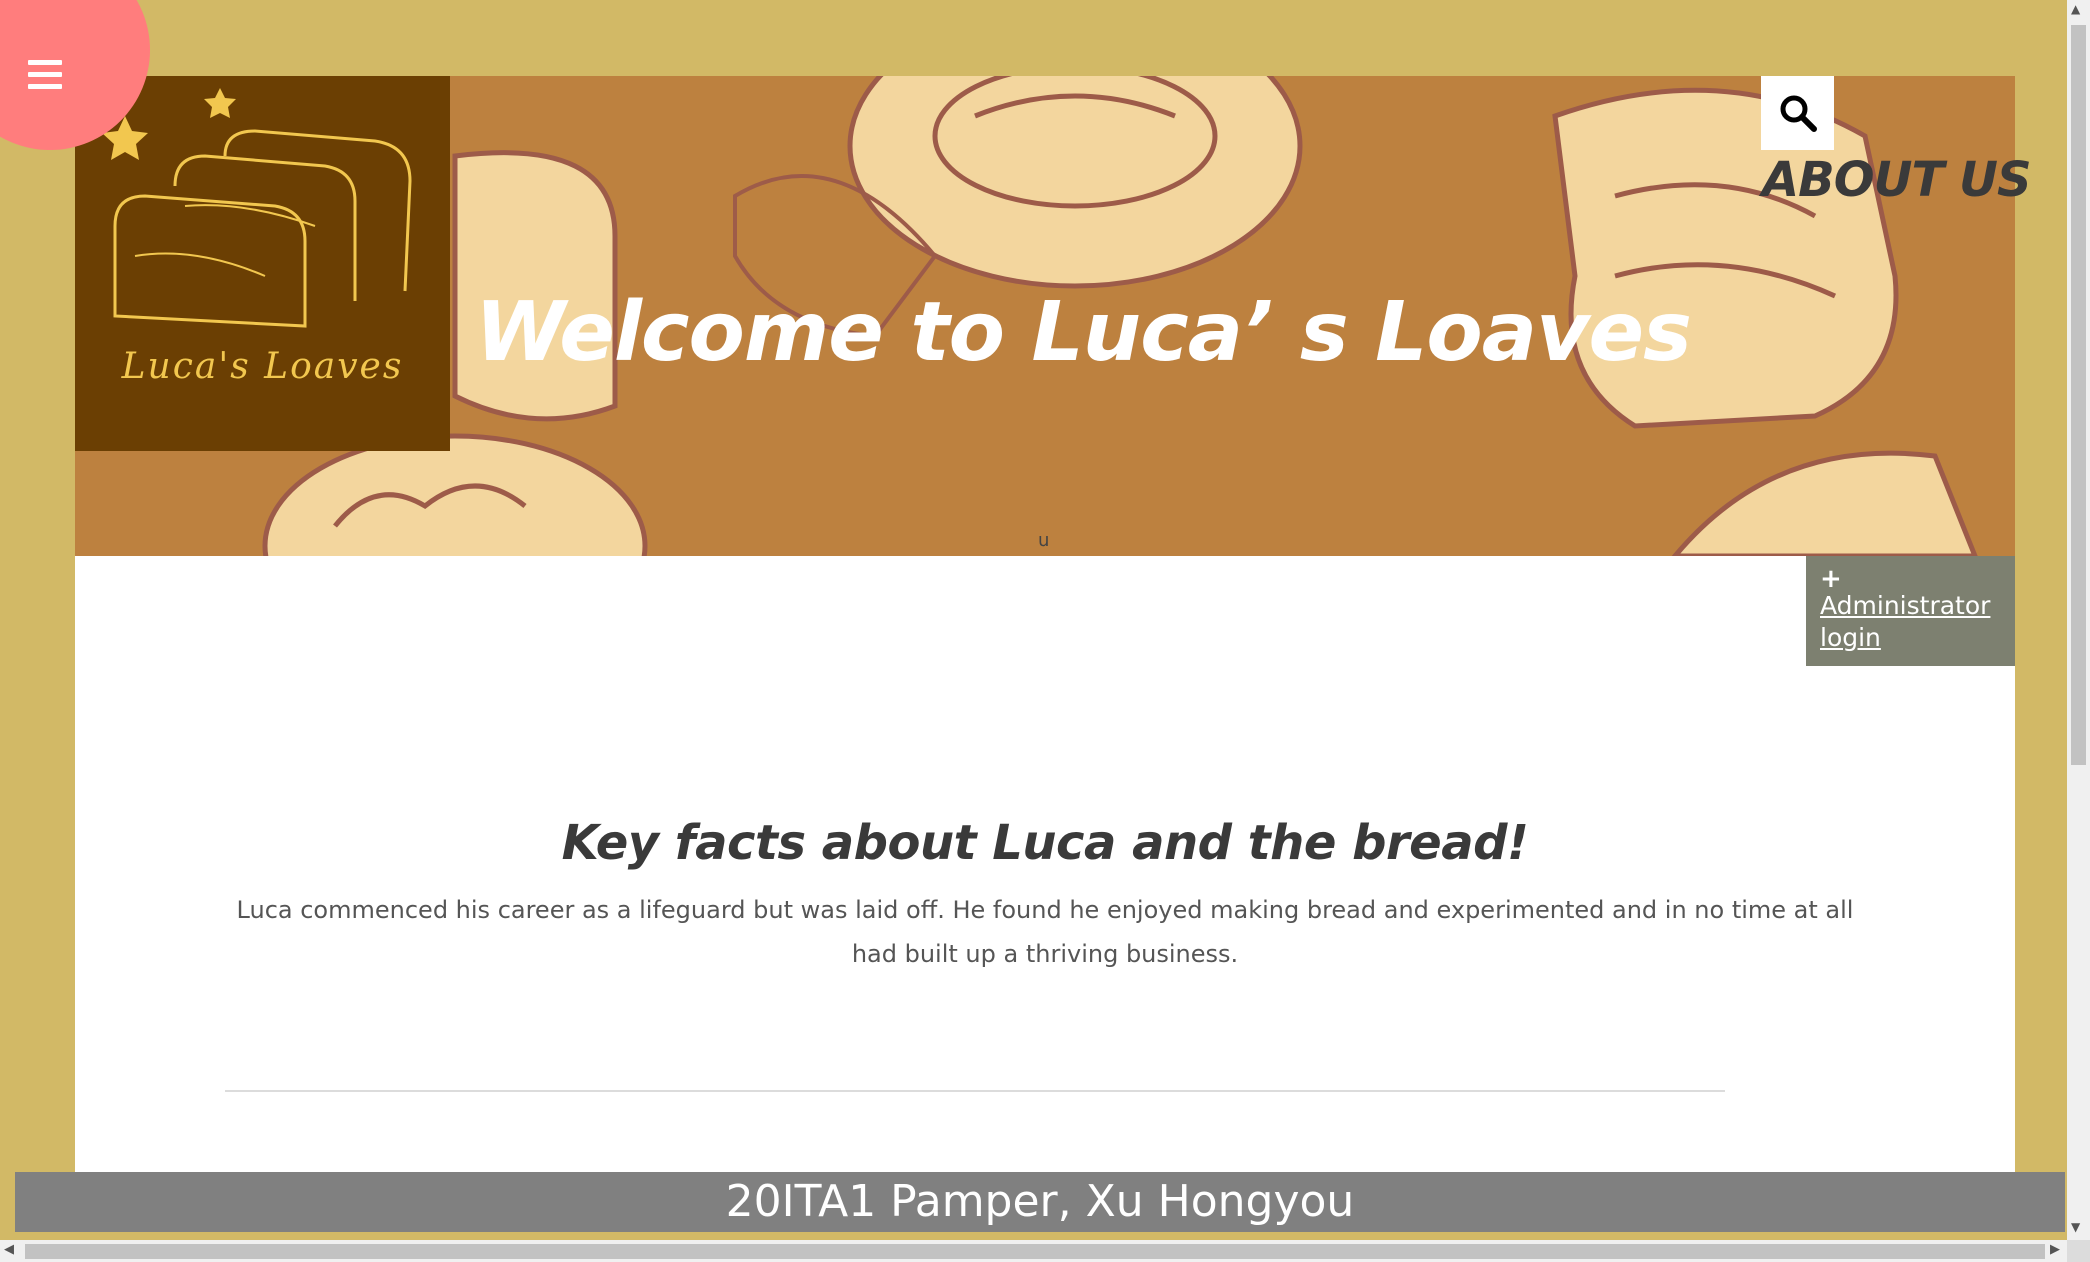 The width and height of the screenshot is (2090, 1262). I want to click on admin-login-link: Administrator login, so click(1910, 622).